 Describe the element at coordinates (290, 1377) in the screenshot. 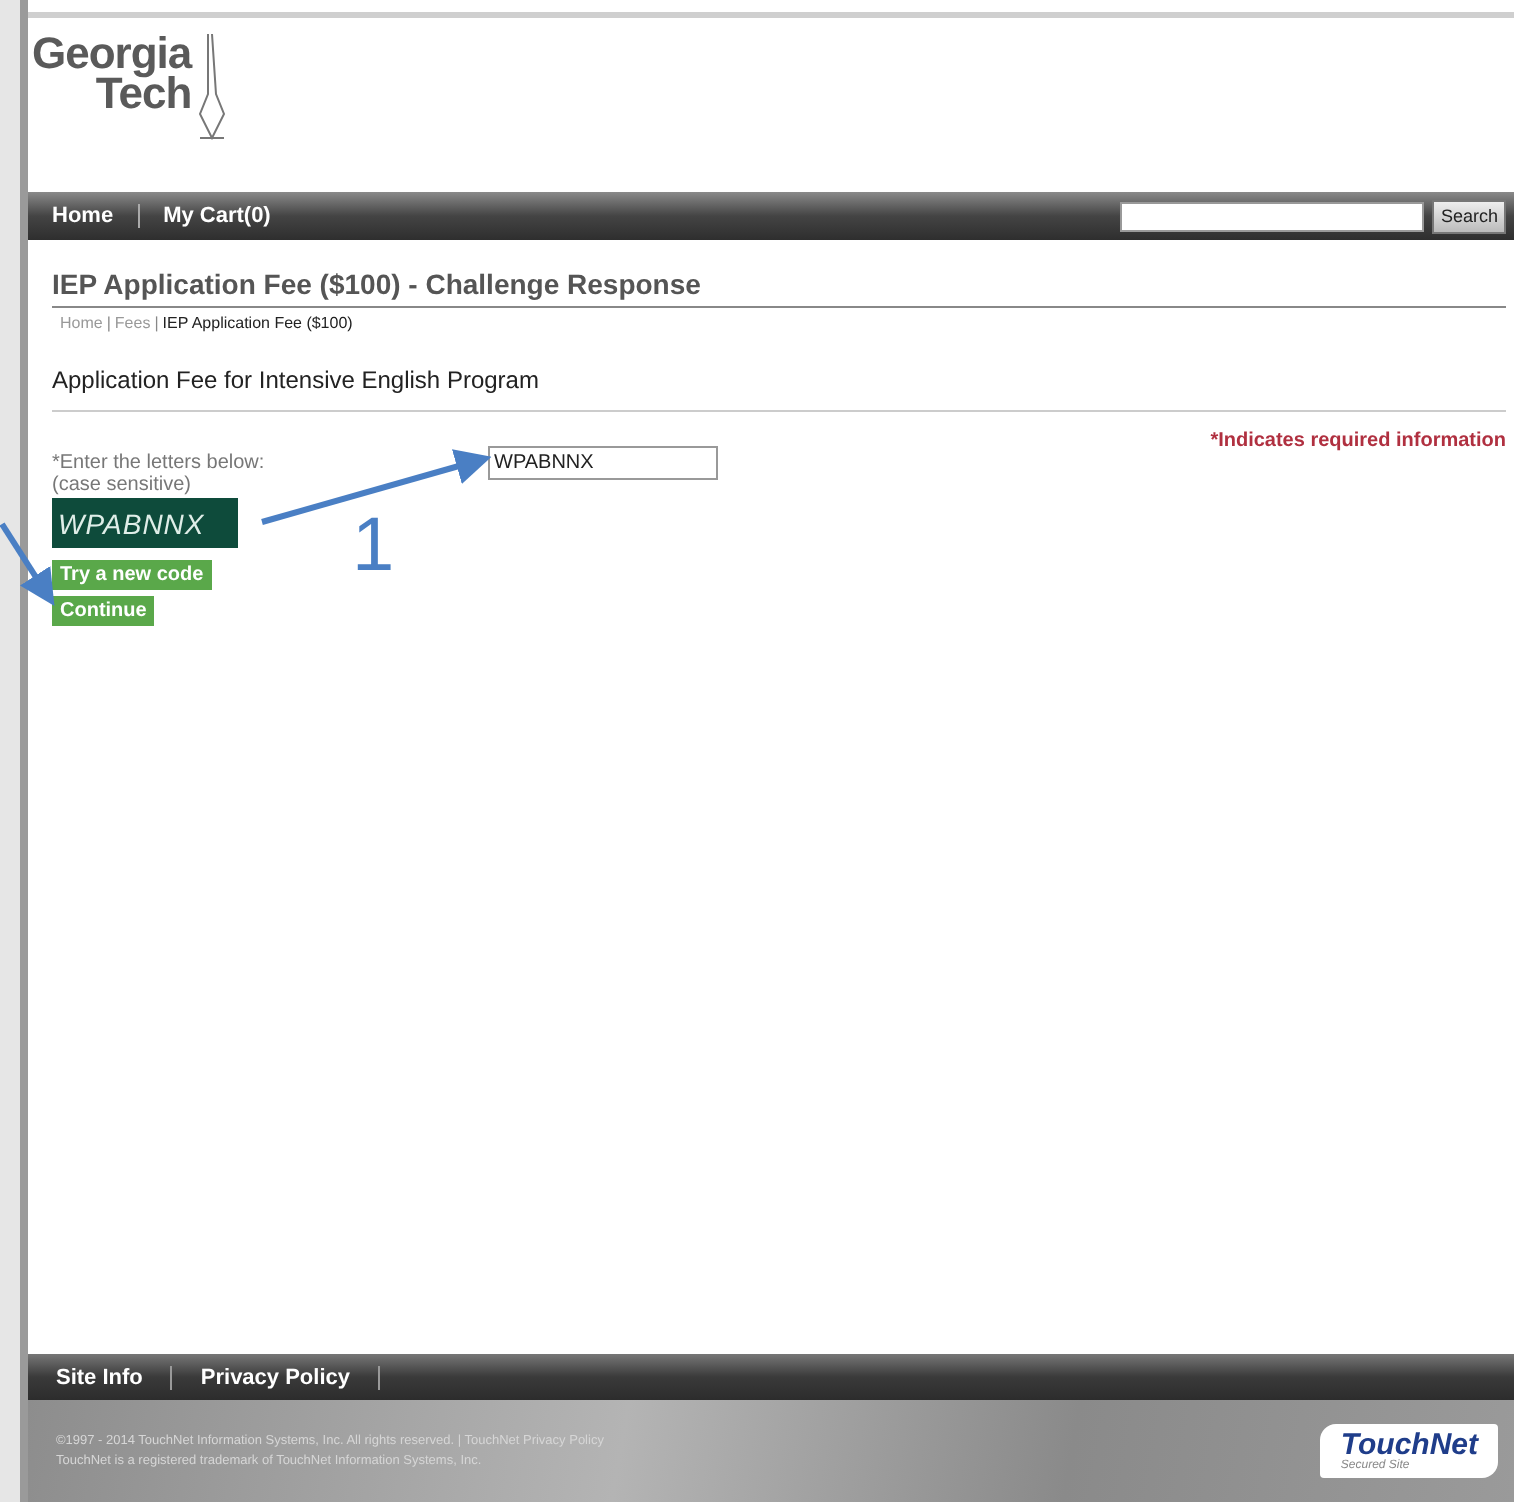

I see `footer-link: Privacy Policy` at that location.